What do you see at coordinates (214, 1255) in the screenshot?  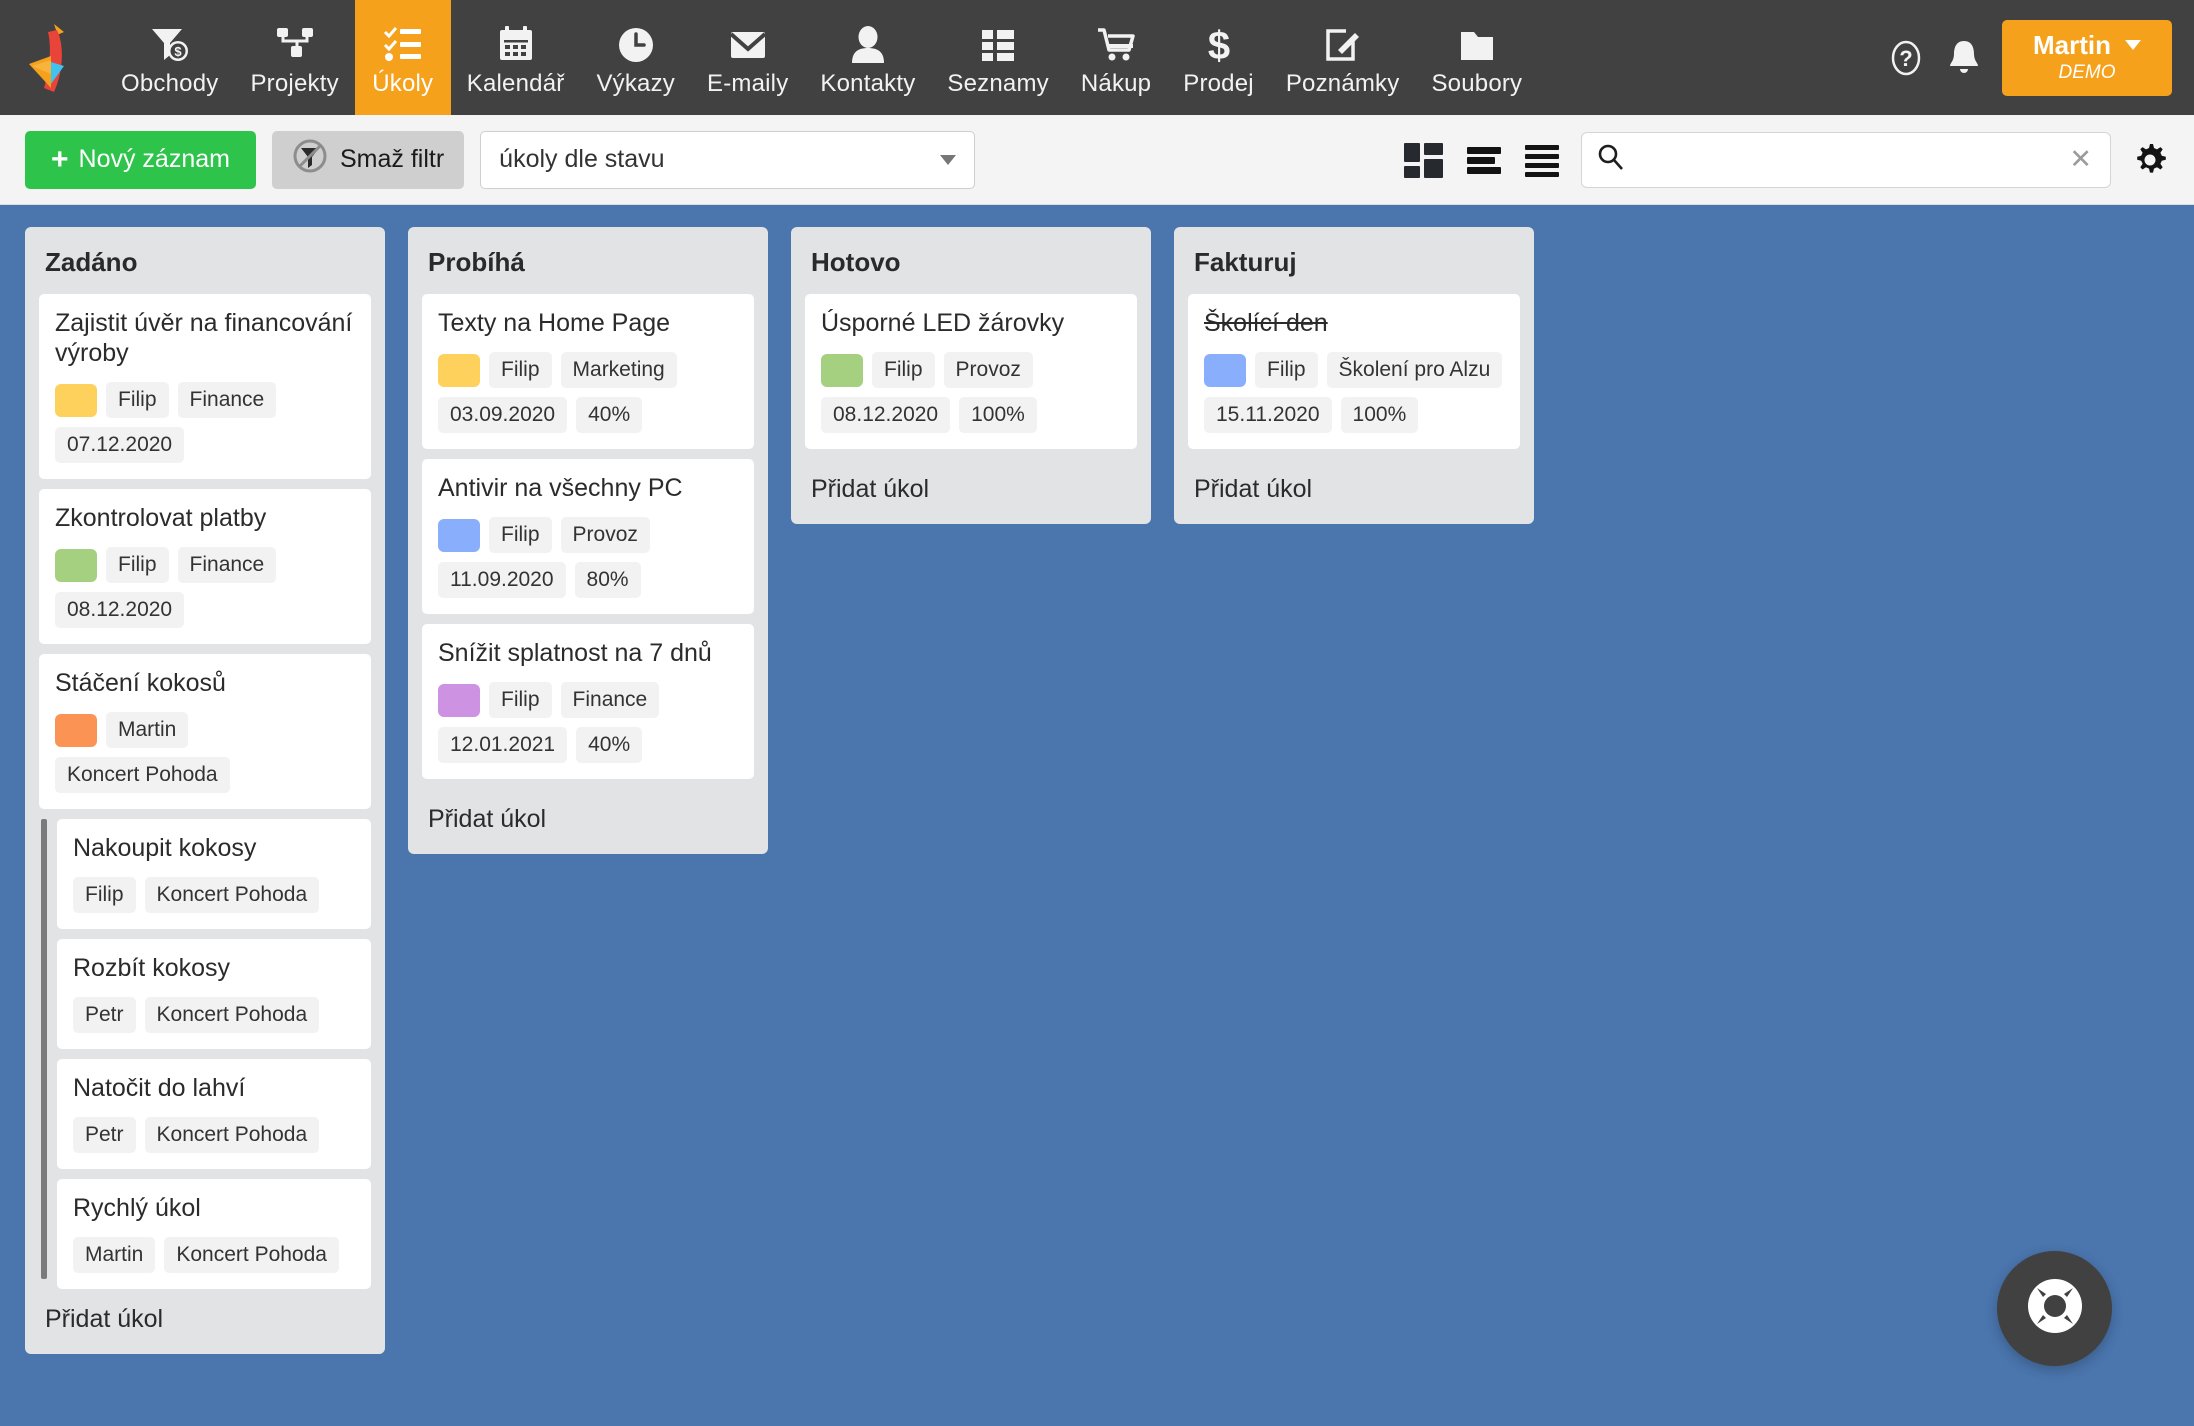 I see `task-meta: Martin Koncert Pohoda` at bounding box center [214, 1255].